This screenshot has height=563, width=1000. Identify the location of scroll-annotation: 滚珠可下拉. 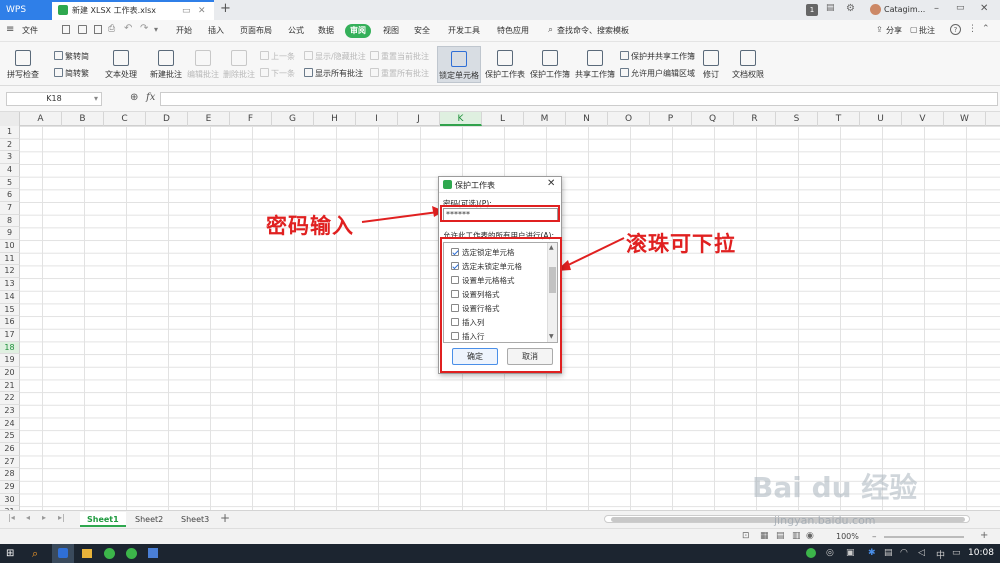
(681, 244).